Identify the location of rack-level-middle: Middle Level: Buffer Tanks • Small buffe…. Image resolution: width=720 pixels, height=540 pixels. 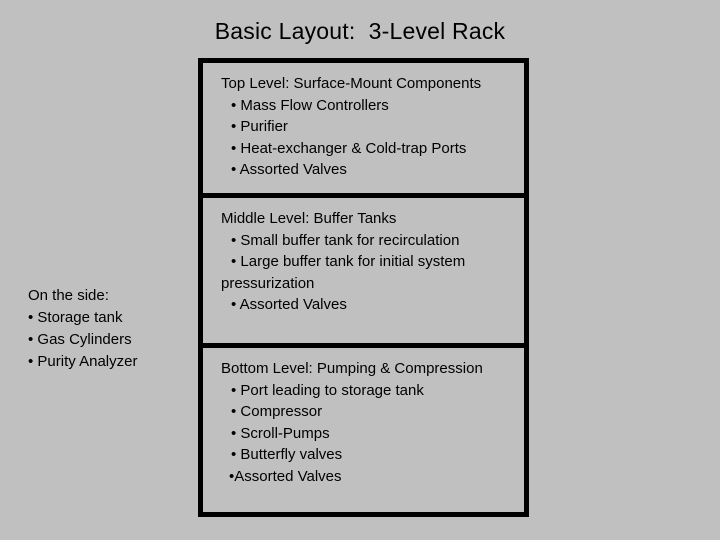
(363, 273).